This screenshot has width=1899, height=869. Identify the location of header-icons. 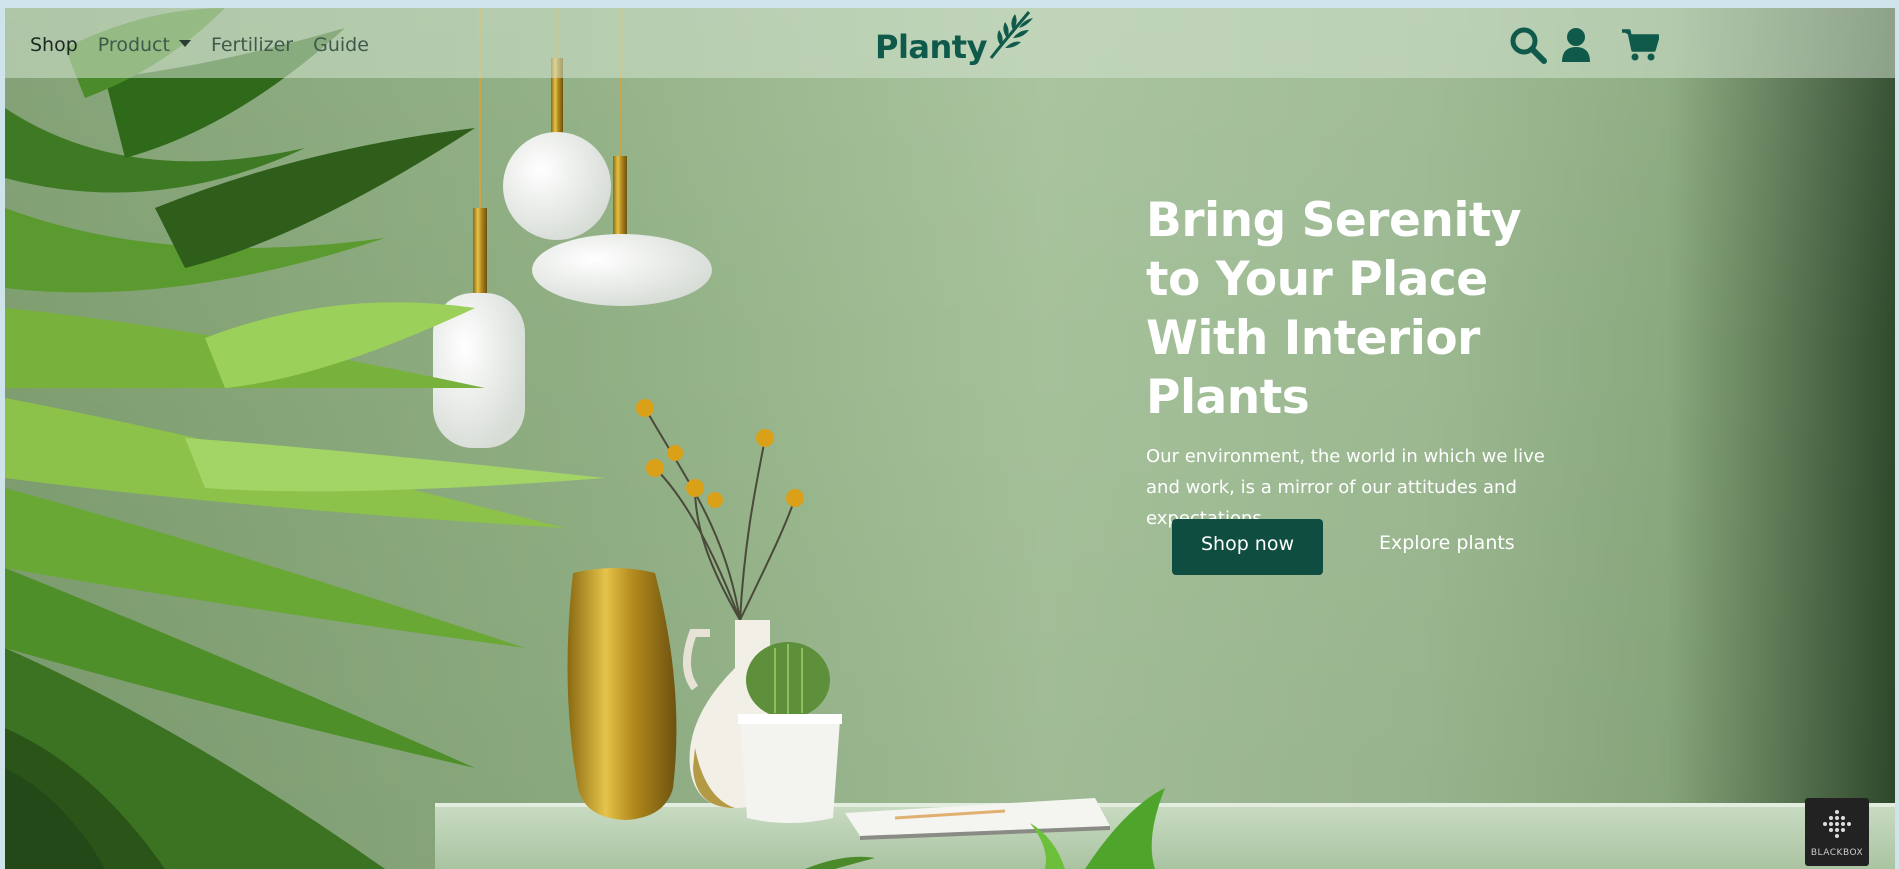
(1584, 47).